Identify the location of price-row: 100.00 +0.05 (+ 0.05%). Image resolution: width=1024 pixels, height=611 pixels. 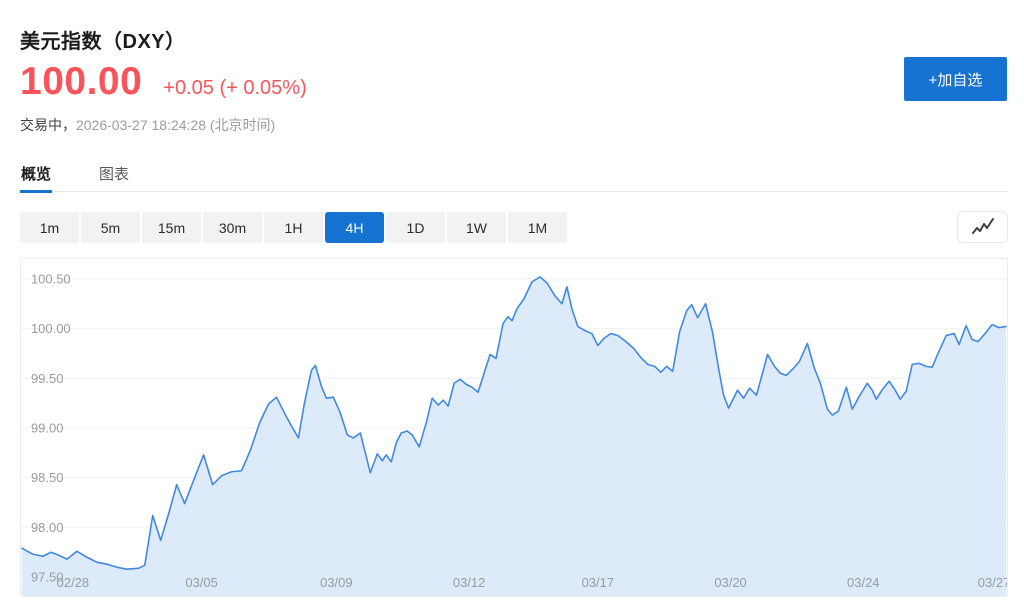
(163, 82).